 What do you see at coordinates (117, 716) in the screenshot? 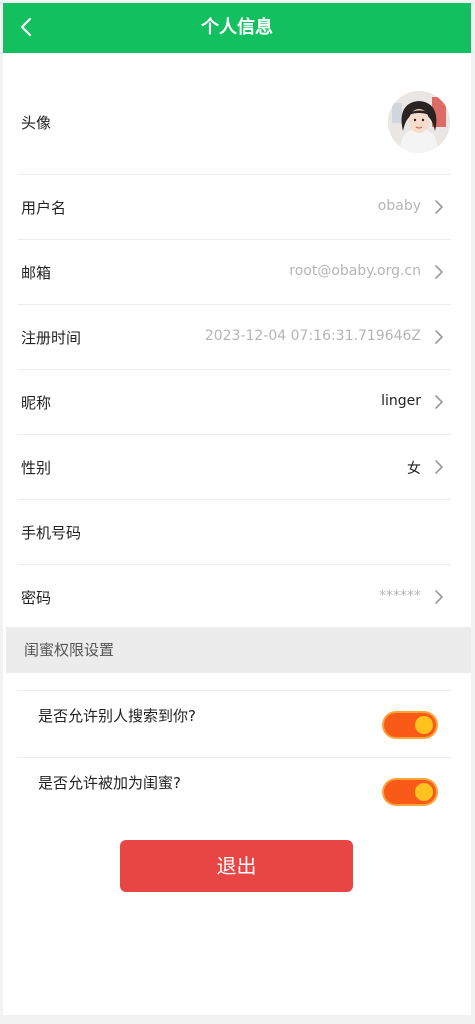
I see `allow-search-label: 是否允许别人搜索到你?` at bounding box center [117, 716].